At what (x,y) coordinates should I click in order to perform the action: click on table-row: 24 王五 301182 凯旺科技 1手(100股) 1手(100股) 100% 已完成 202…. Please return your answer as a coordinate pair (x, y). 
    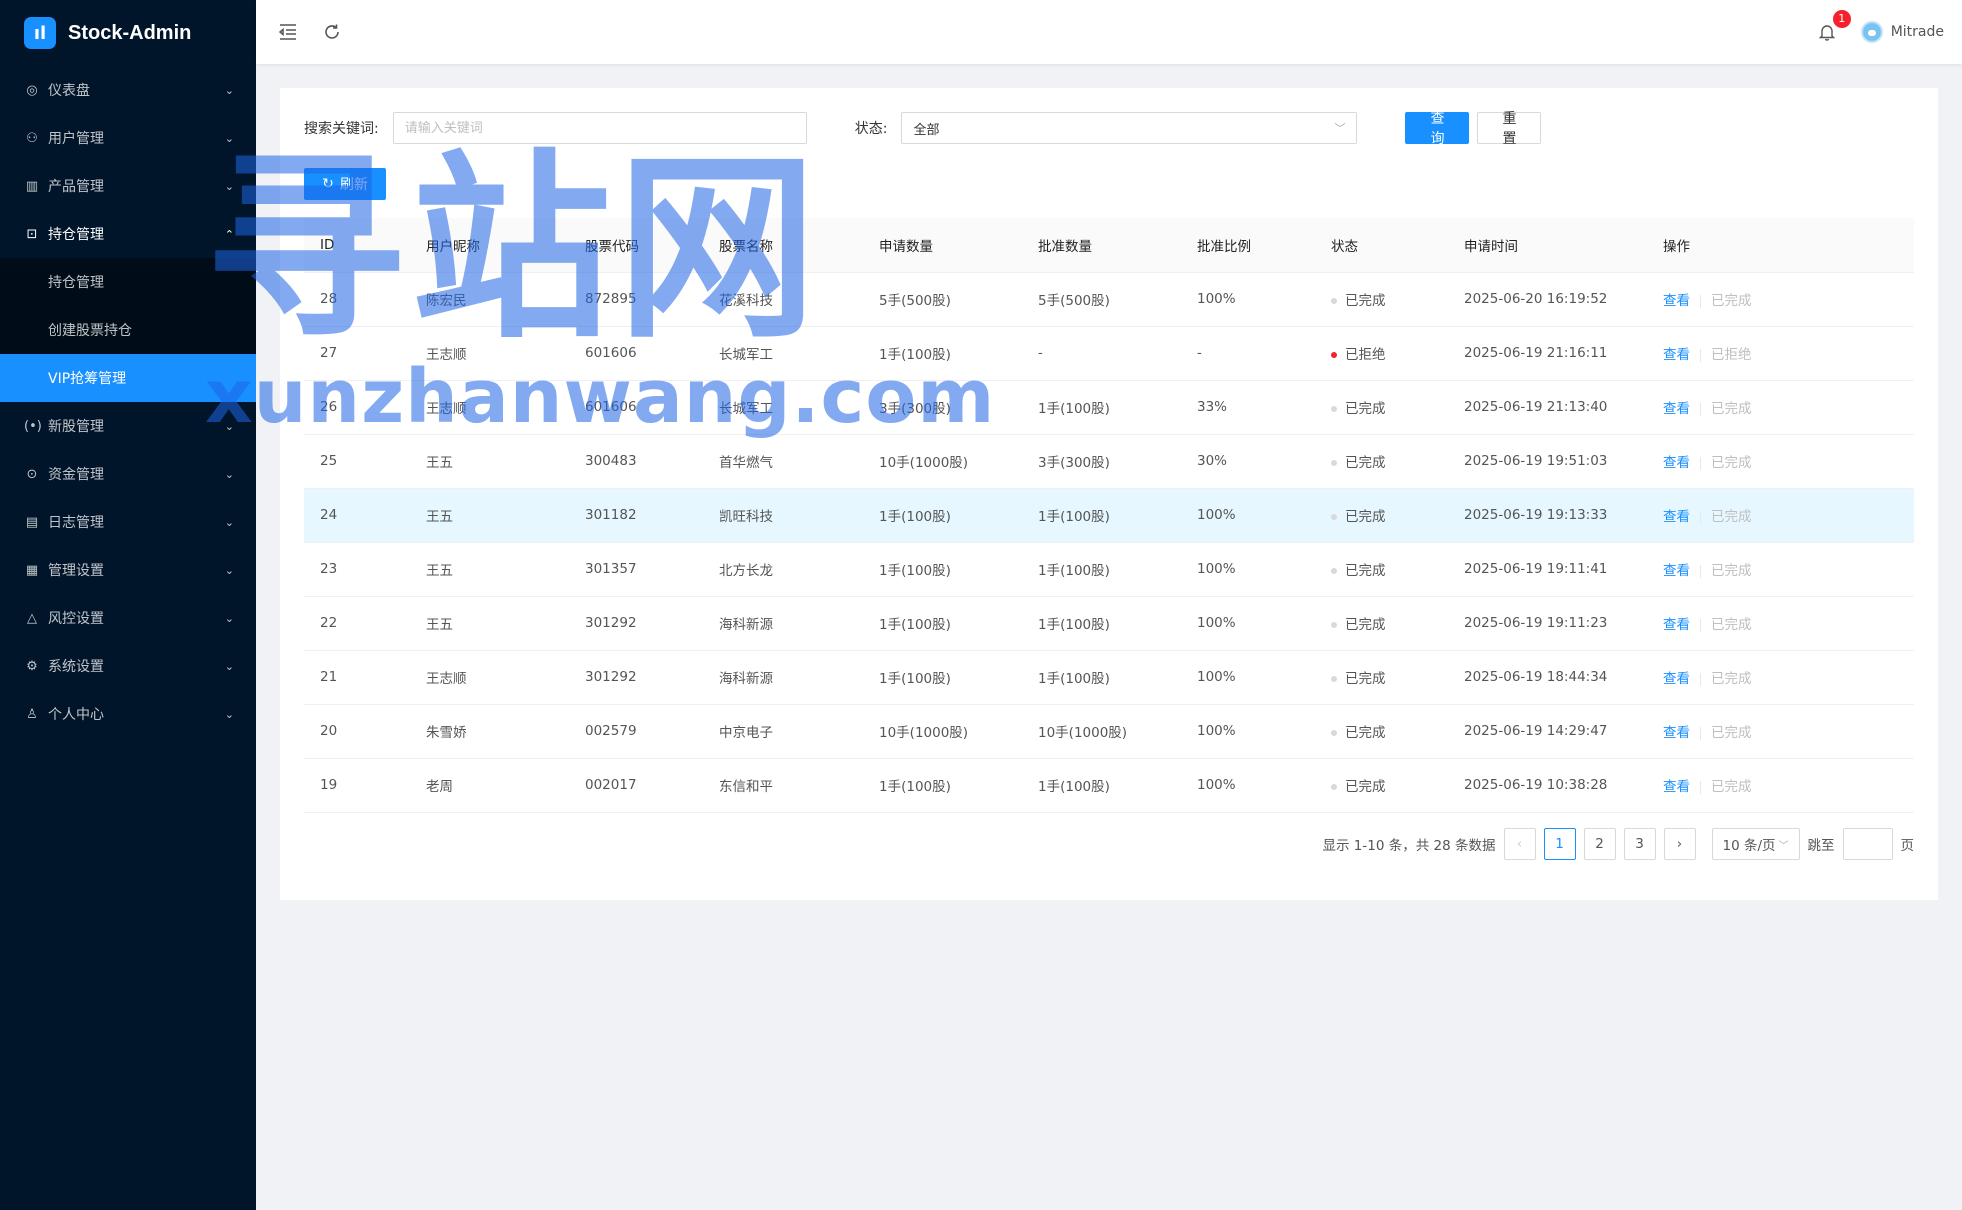
    Looking at the image, I should click on (1109, 515).